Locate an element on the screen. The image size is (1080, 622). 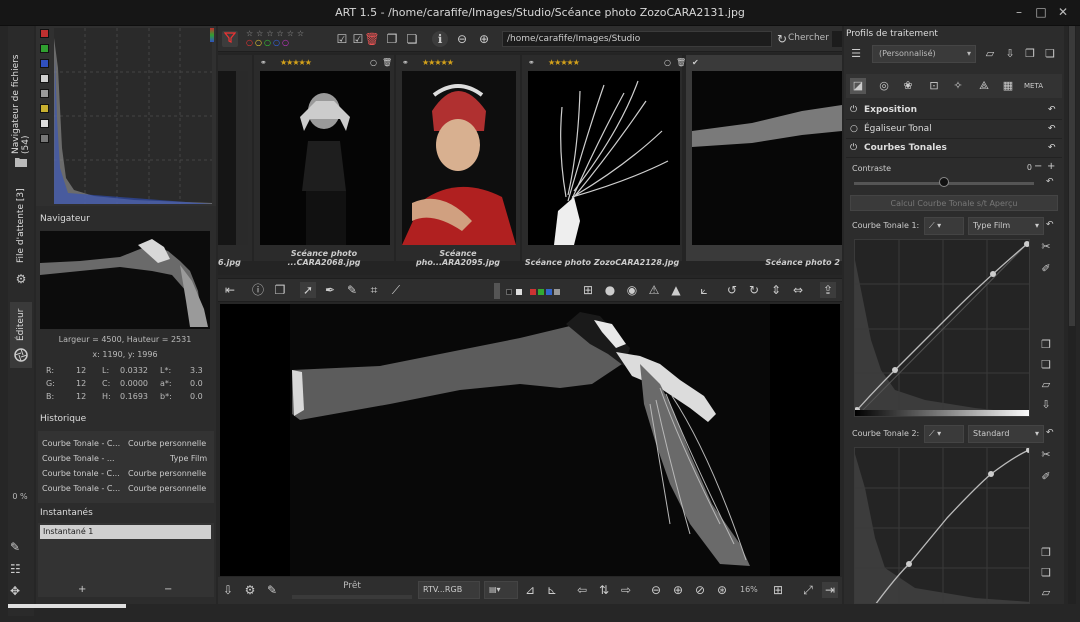
tab-file-browser: Navigateur de fichiers (54) is located at coordinates (21, 94).